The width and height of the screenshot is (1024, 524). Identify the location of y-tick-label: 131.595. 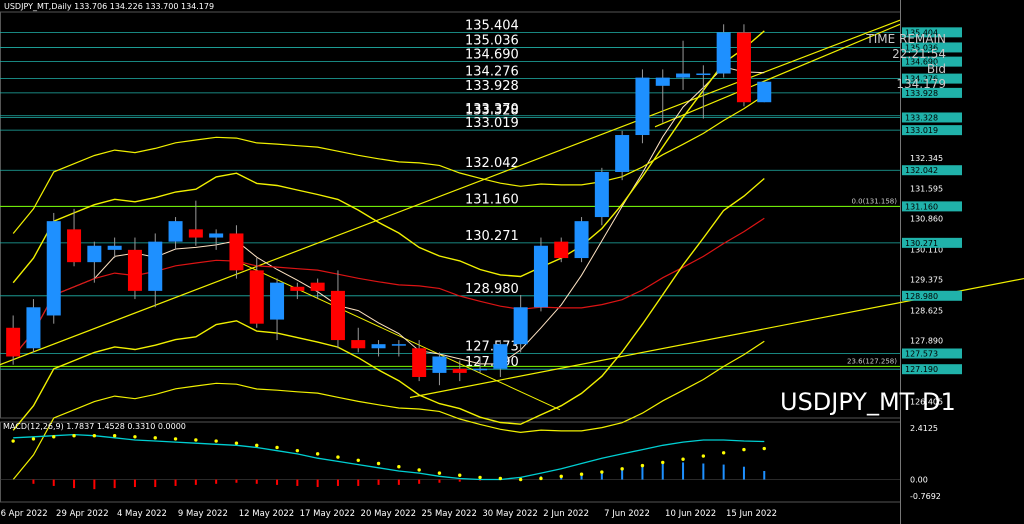
(926, 189).